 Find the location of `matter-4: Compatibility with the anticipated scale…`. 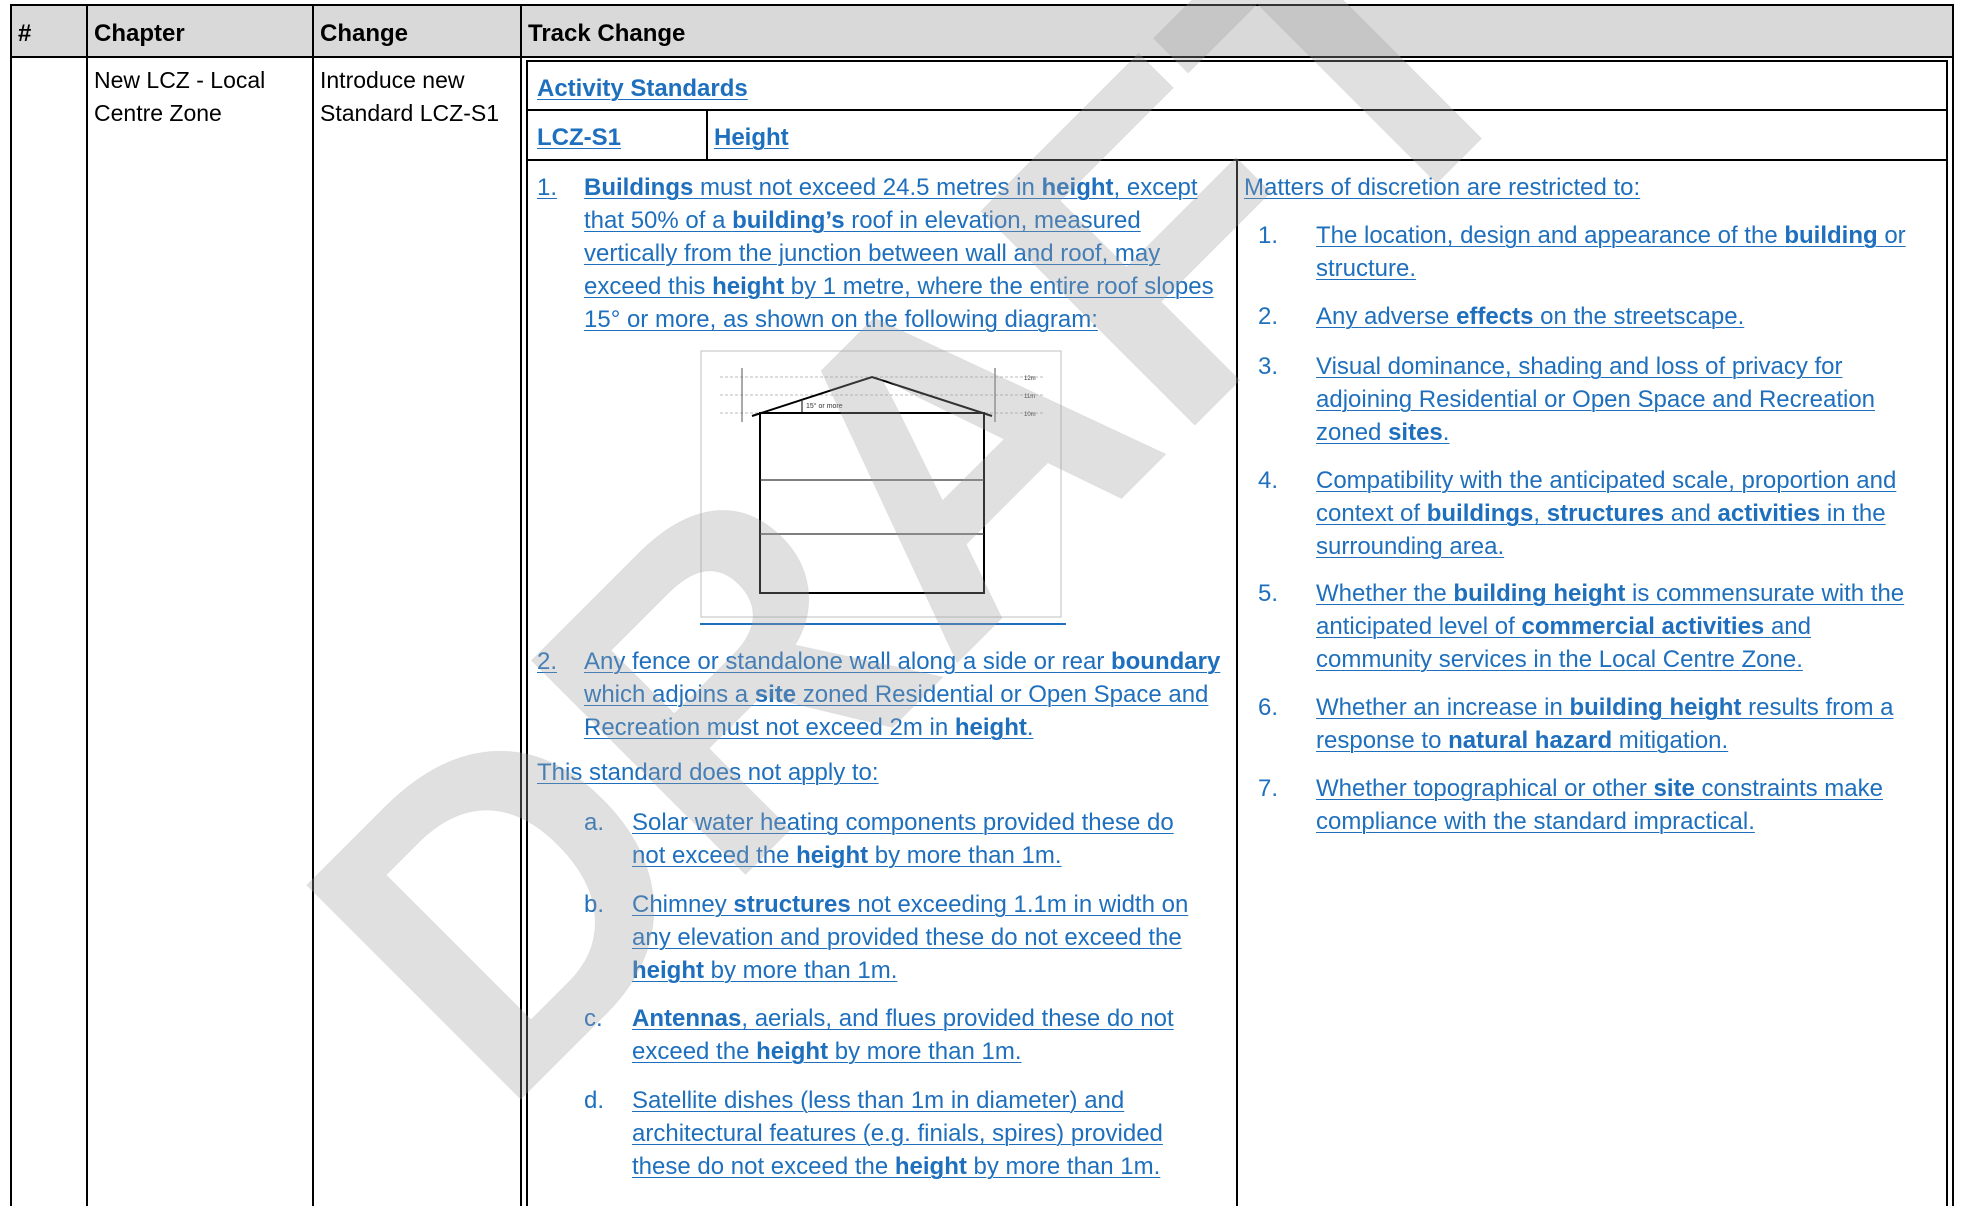

matter-4: Compatibility with the anticipated scale… is located at coordinates (1631, 513).